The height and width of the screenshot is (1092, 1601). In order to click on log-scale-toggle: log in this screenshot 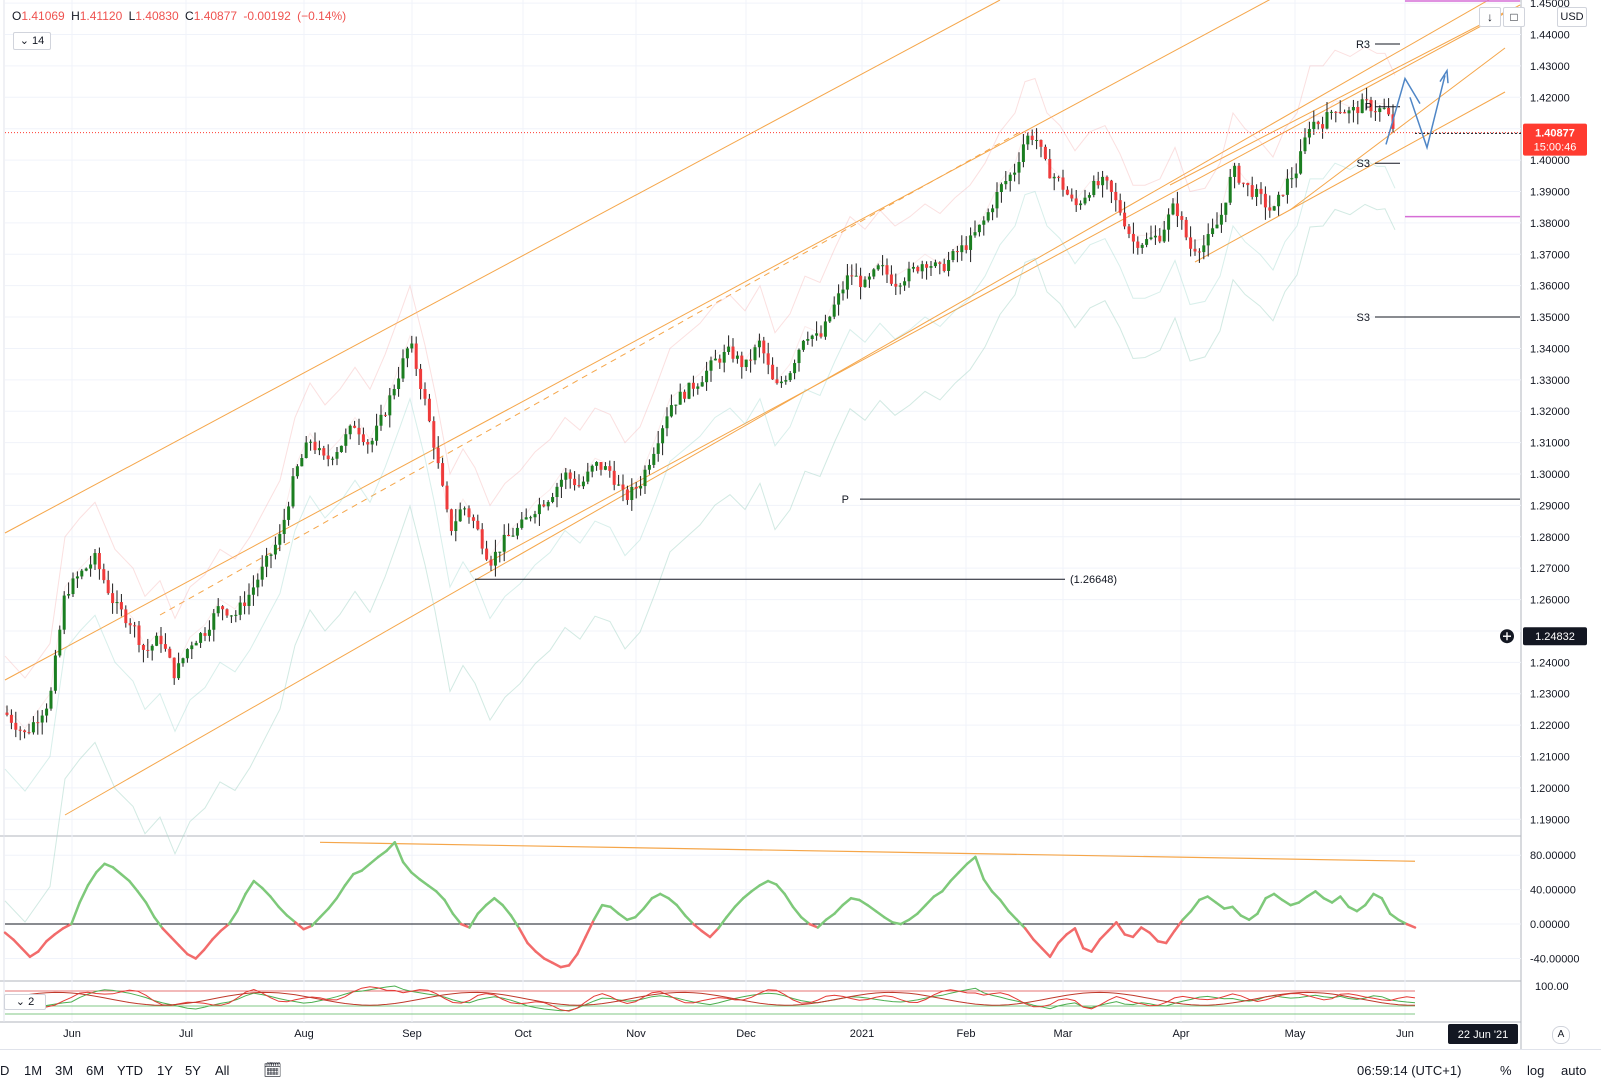, I will do `click(1535, 1070)`.